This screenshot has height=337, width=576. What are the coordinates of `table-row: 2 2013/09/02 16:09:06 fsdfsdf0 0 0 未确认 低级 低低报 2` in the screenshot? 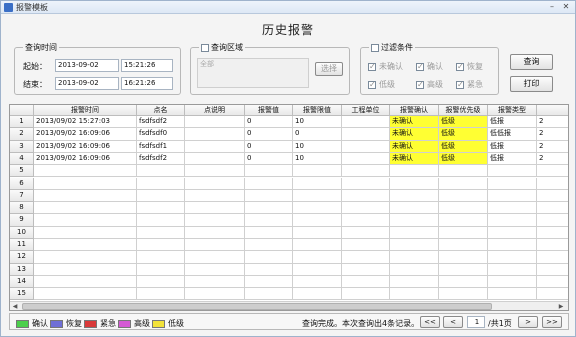 It's located at (289, 134).